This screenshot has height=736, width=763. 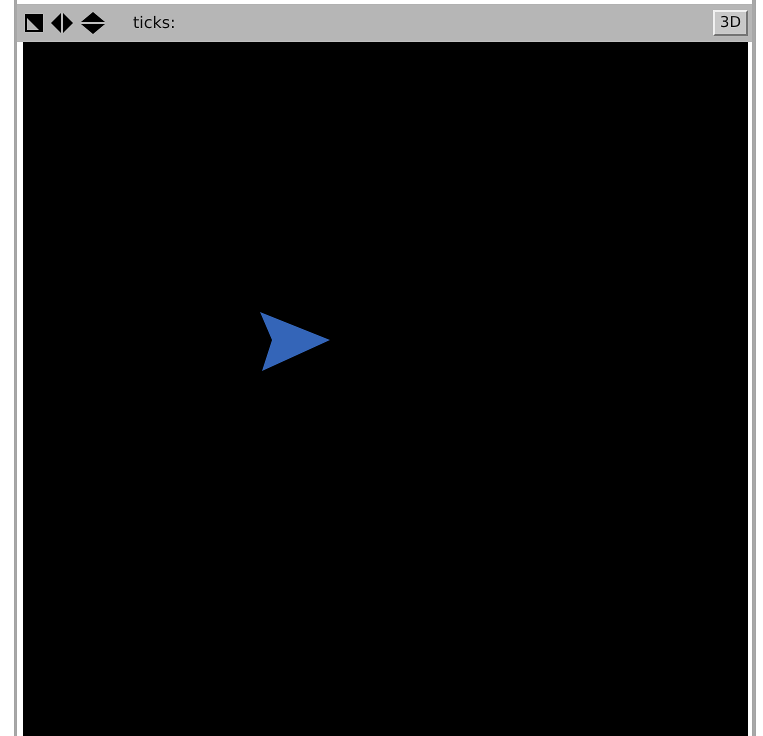 What do you see at coordinates (62, 23) in the screenshot?
I see `left-right-arrows-icon` at bounding box center [62, 23].